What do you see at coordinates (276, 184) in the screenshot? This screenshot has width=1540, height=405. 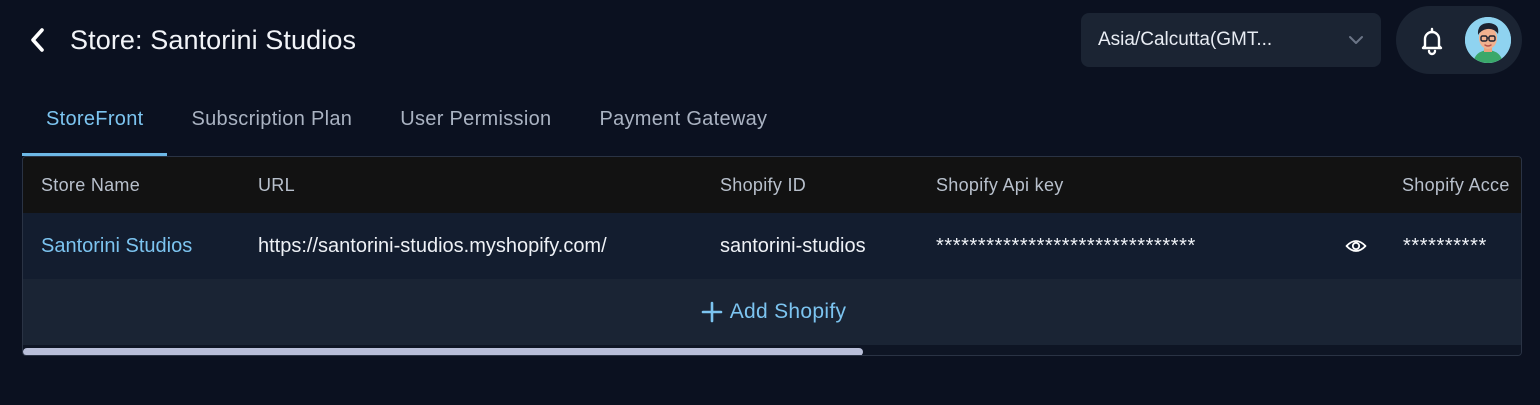 I see `column-header-url: URL` at bounding box center [276, 184].